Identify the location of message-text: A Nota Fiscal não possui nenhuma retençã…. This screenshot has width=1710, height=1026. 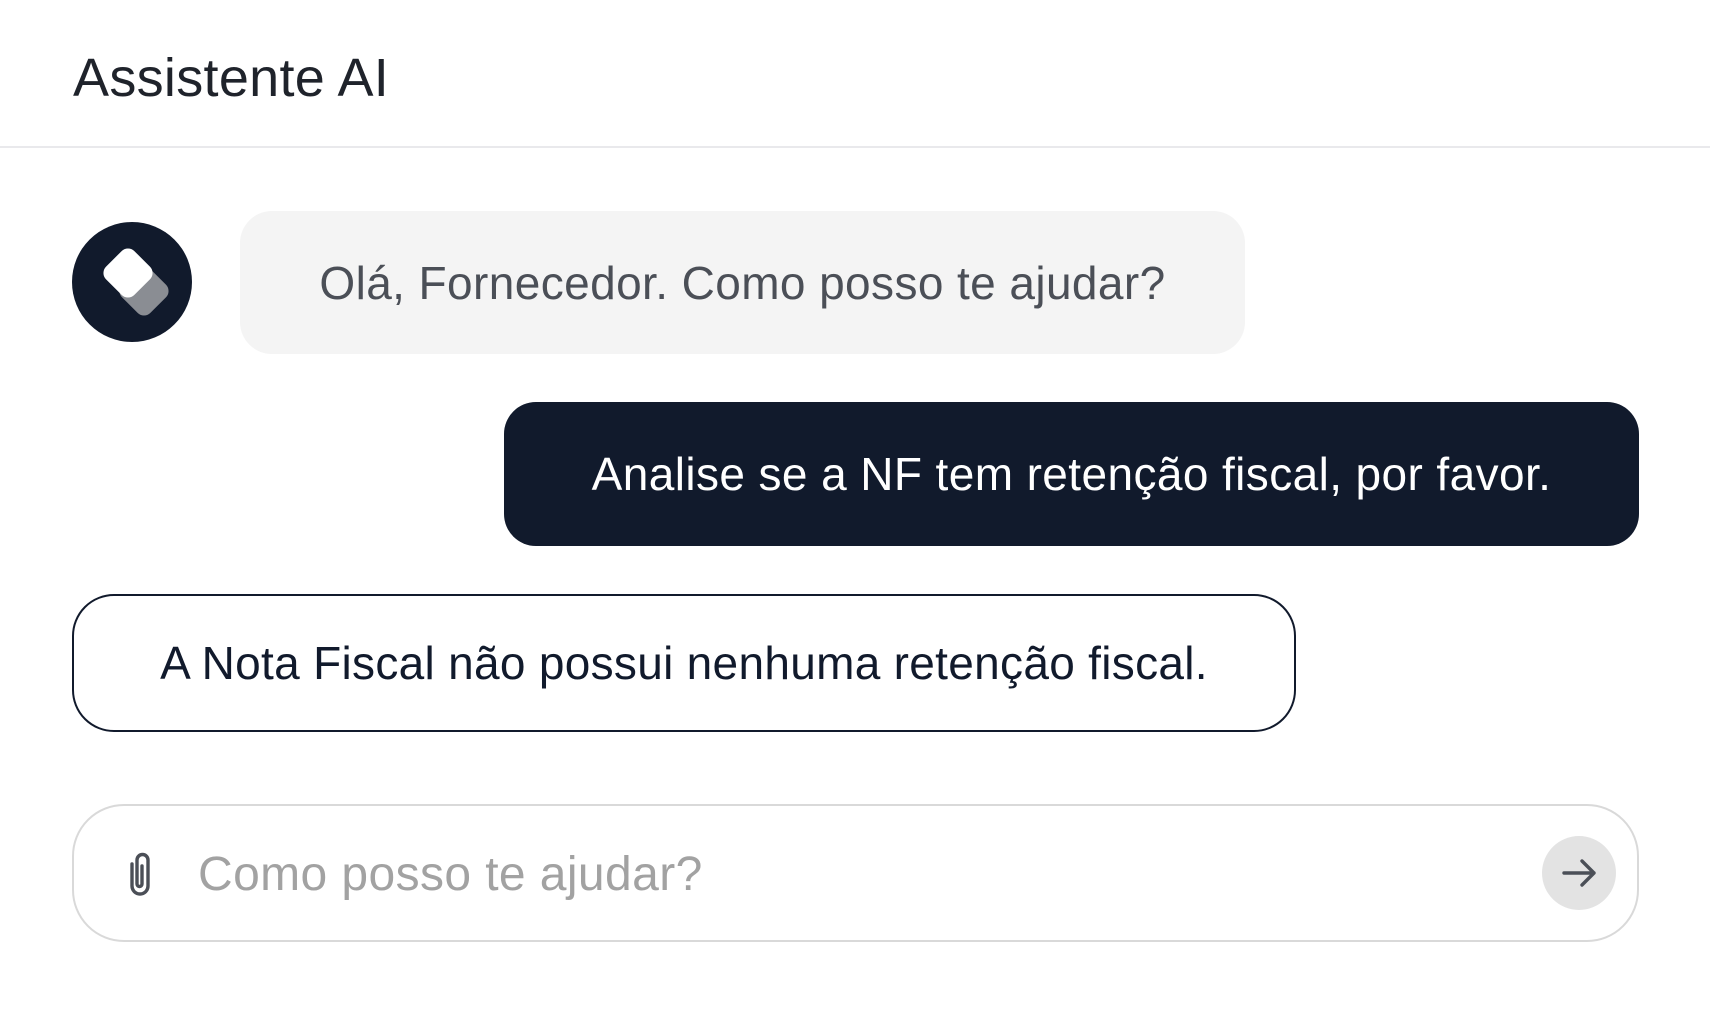
(684, 663).